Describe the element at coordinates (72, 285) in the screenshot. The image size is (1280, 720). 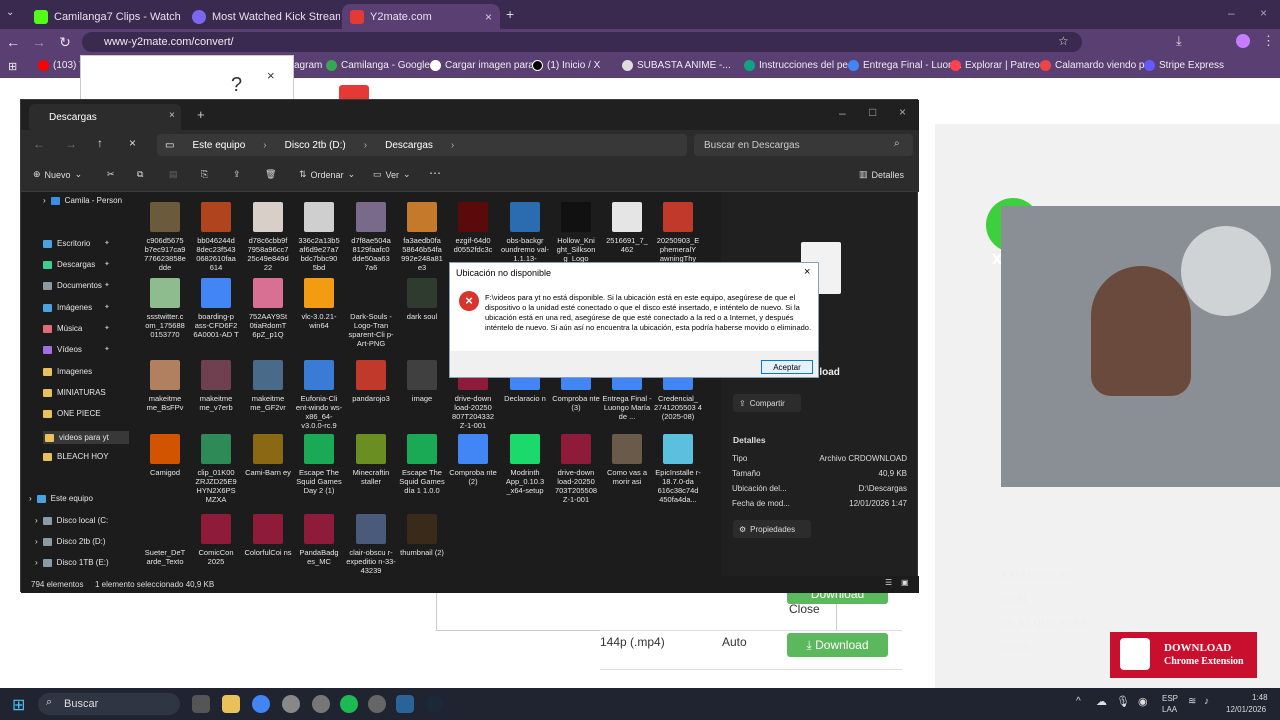
I see `nav-item: Documentos` at that location.